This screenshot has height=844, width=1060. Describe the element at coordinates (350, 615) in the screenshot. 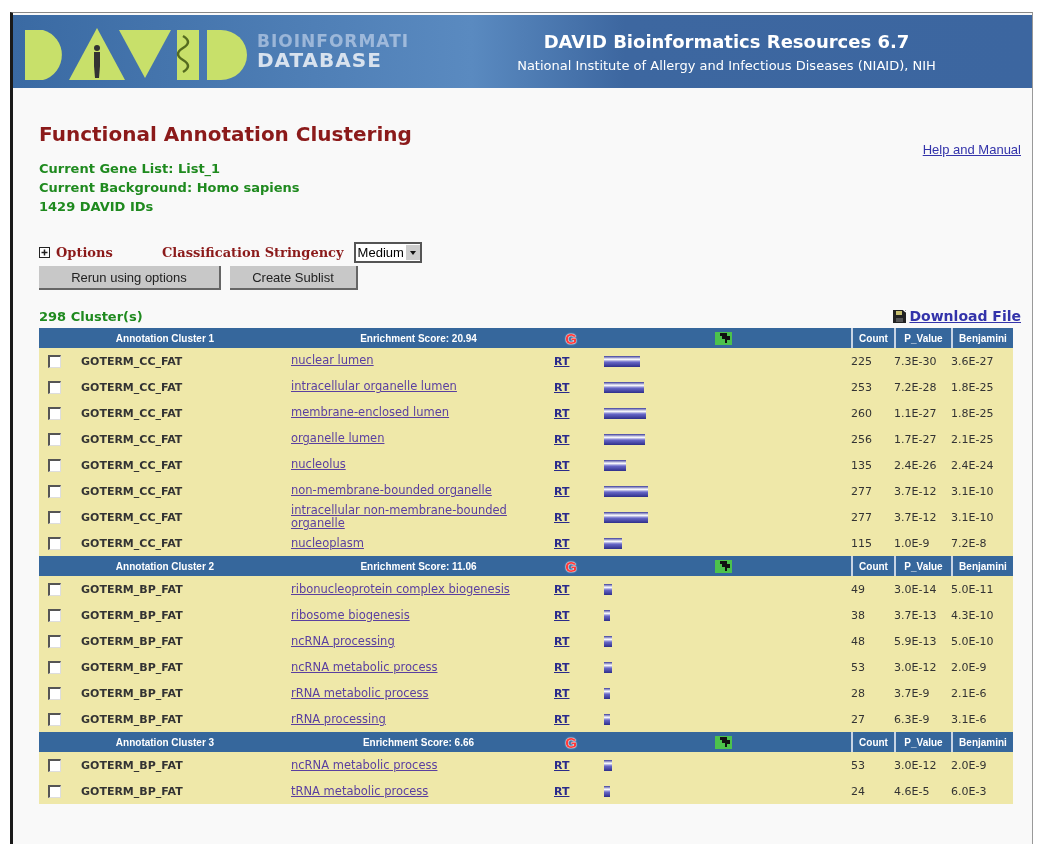

I see `term-link: ribosome biogenesis` at that location.